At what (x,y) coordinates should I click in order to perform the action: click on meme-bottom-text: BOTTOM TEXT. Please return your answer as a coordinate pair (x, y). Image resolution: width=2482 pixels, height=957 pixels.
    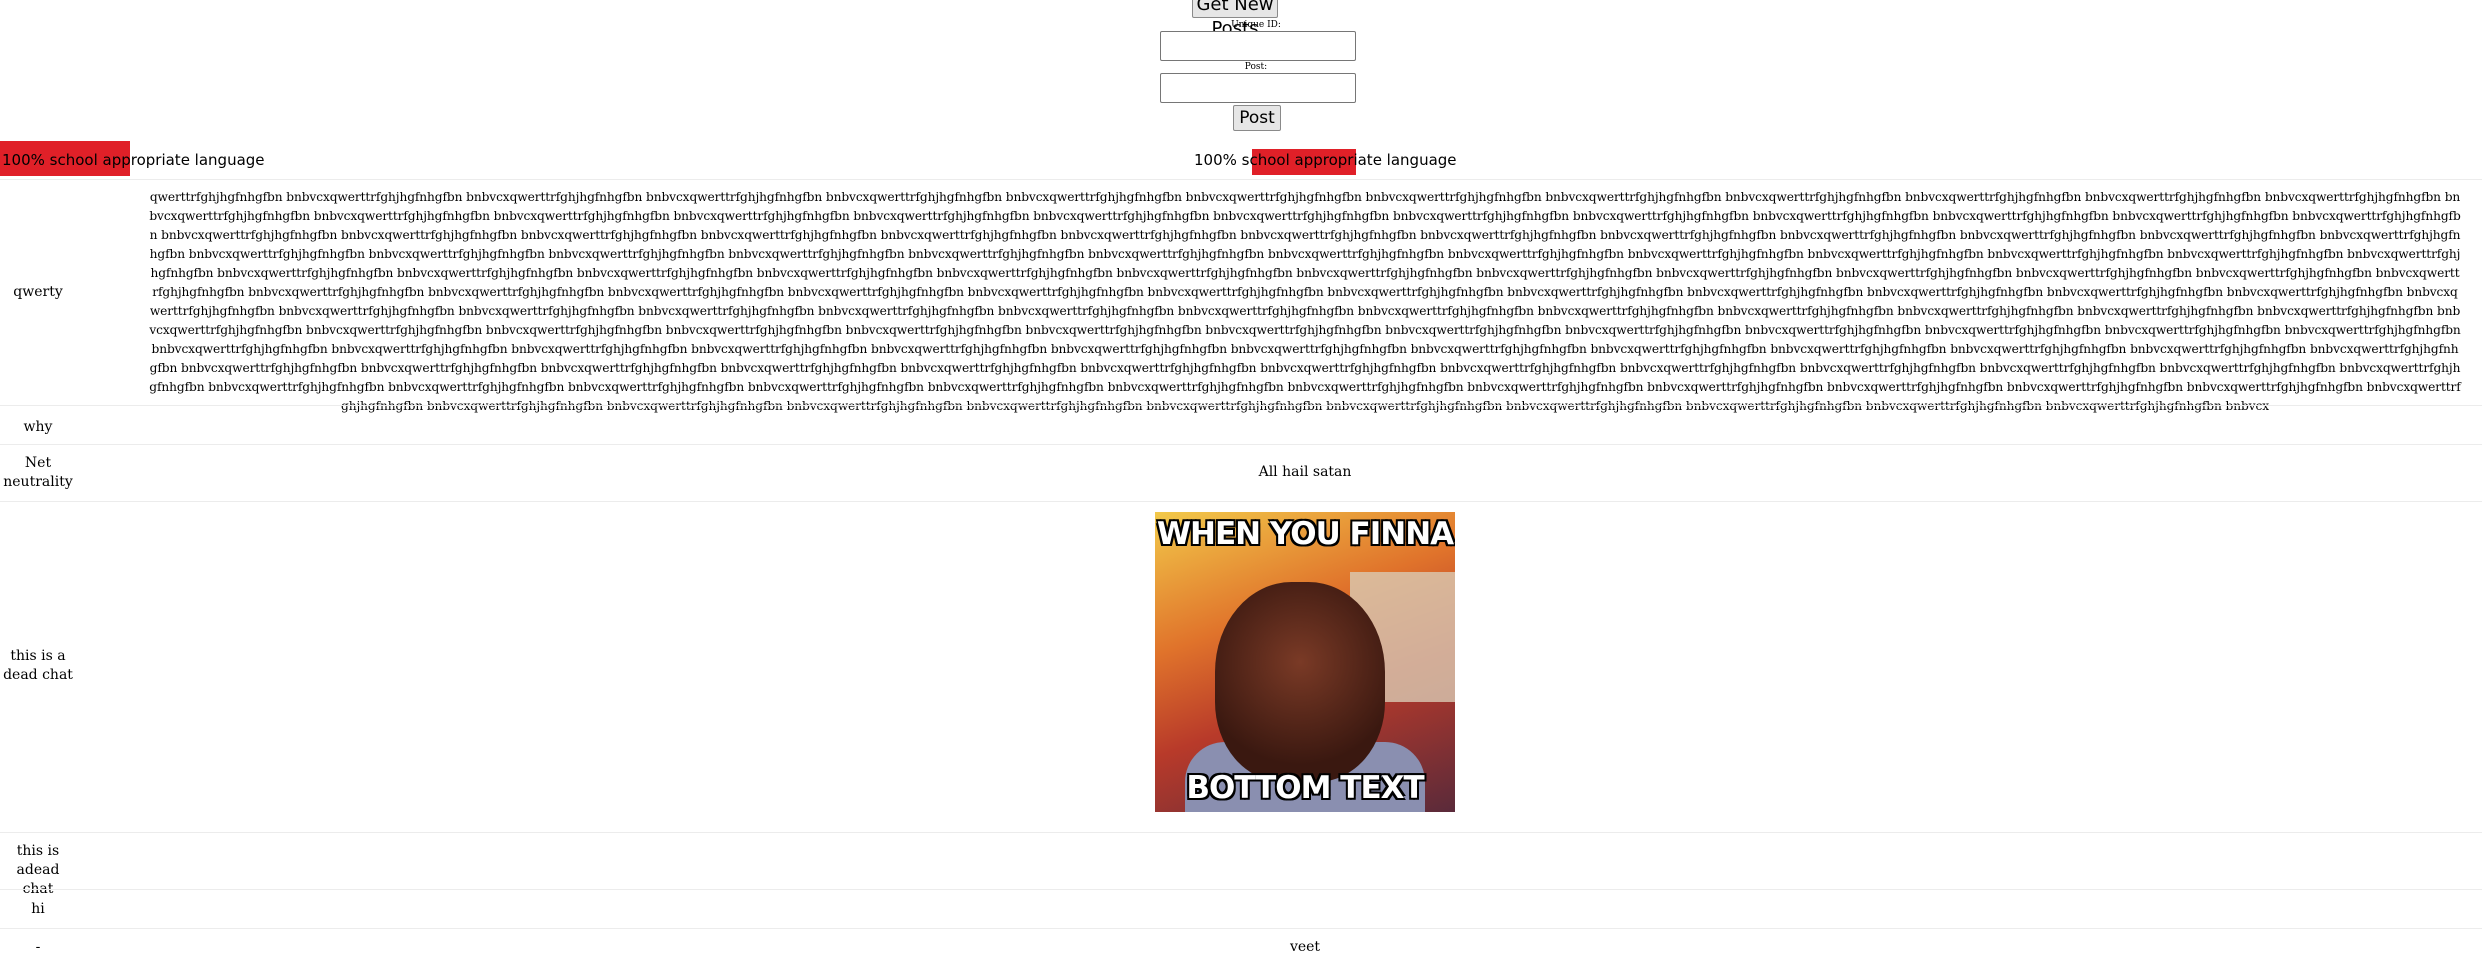
    Looking at the image, I should click on (1305, 788).